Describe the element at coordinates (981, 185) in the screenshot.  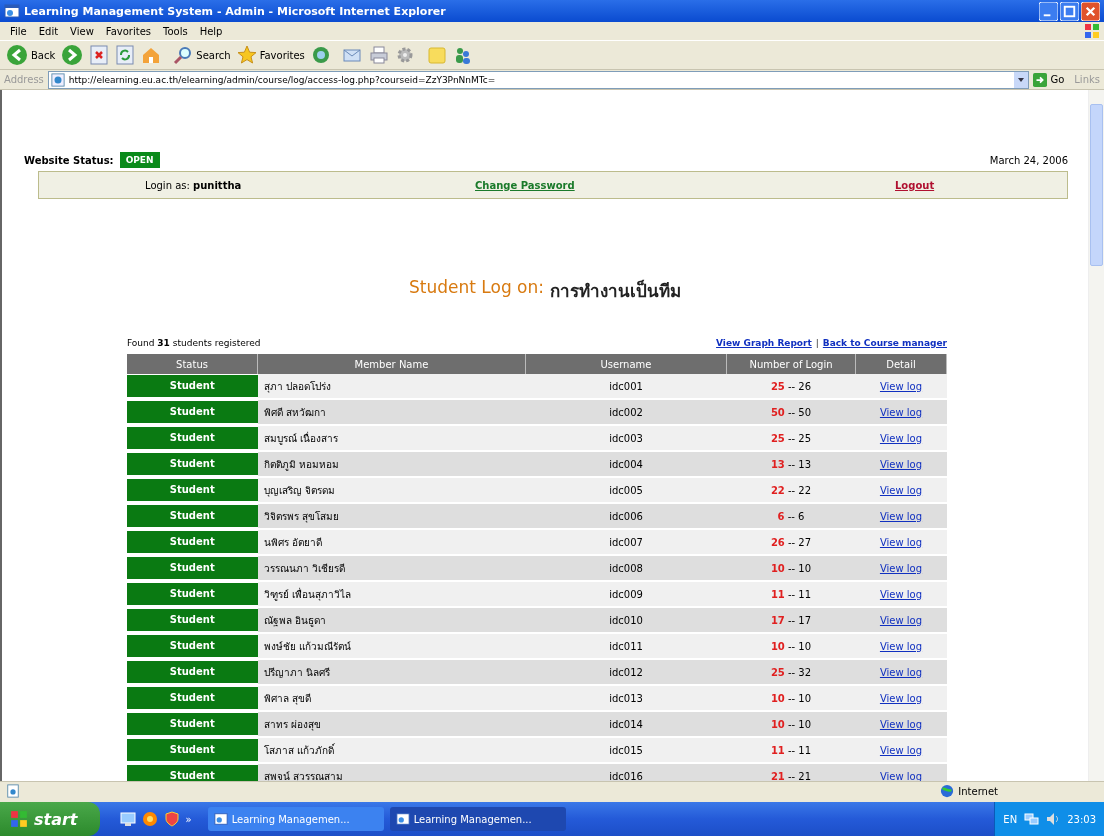
I see `logout-link: Logout` at that location.